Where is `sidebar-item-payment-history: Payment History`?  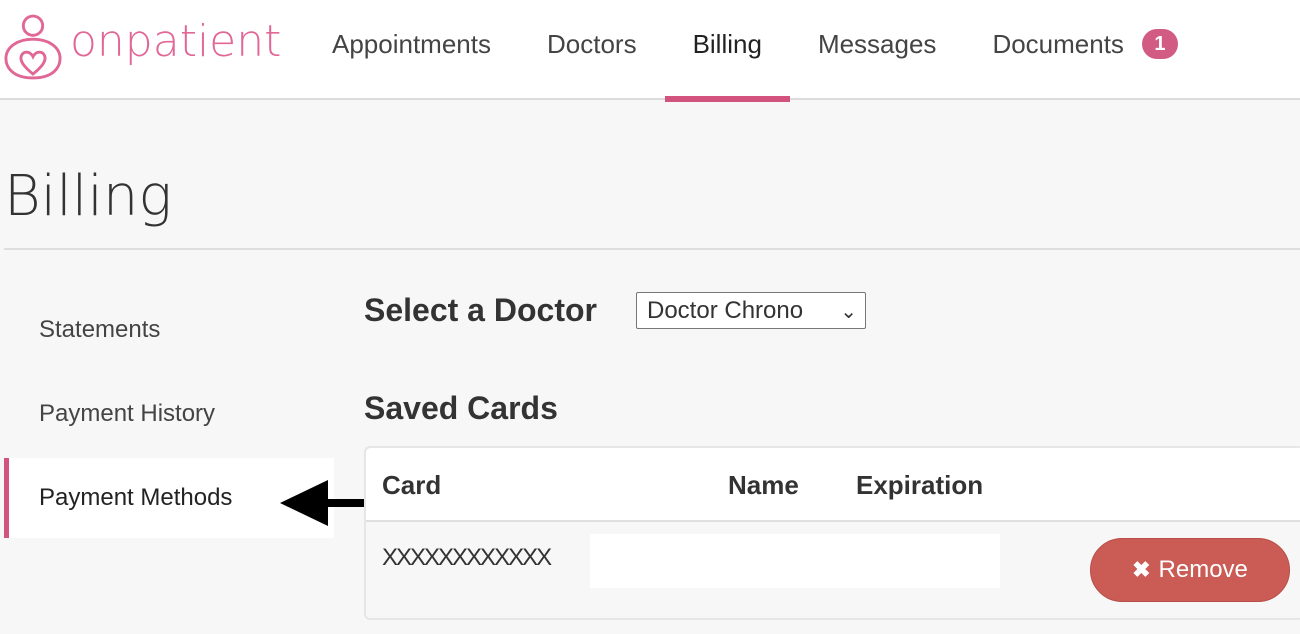 sidebar-item-payment-history: Payment History is located at coordinates (169, 414).